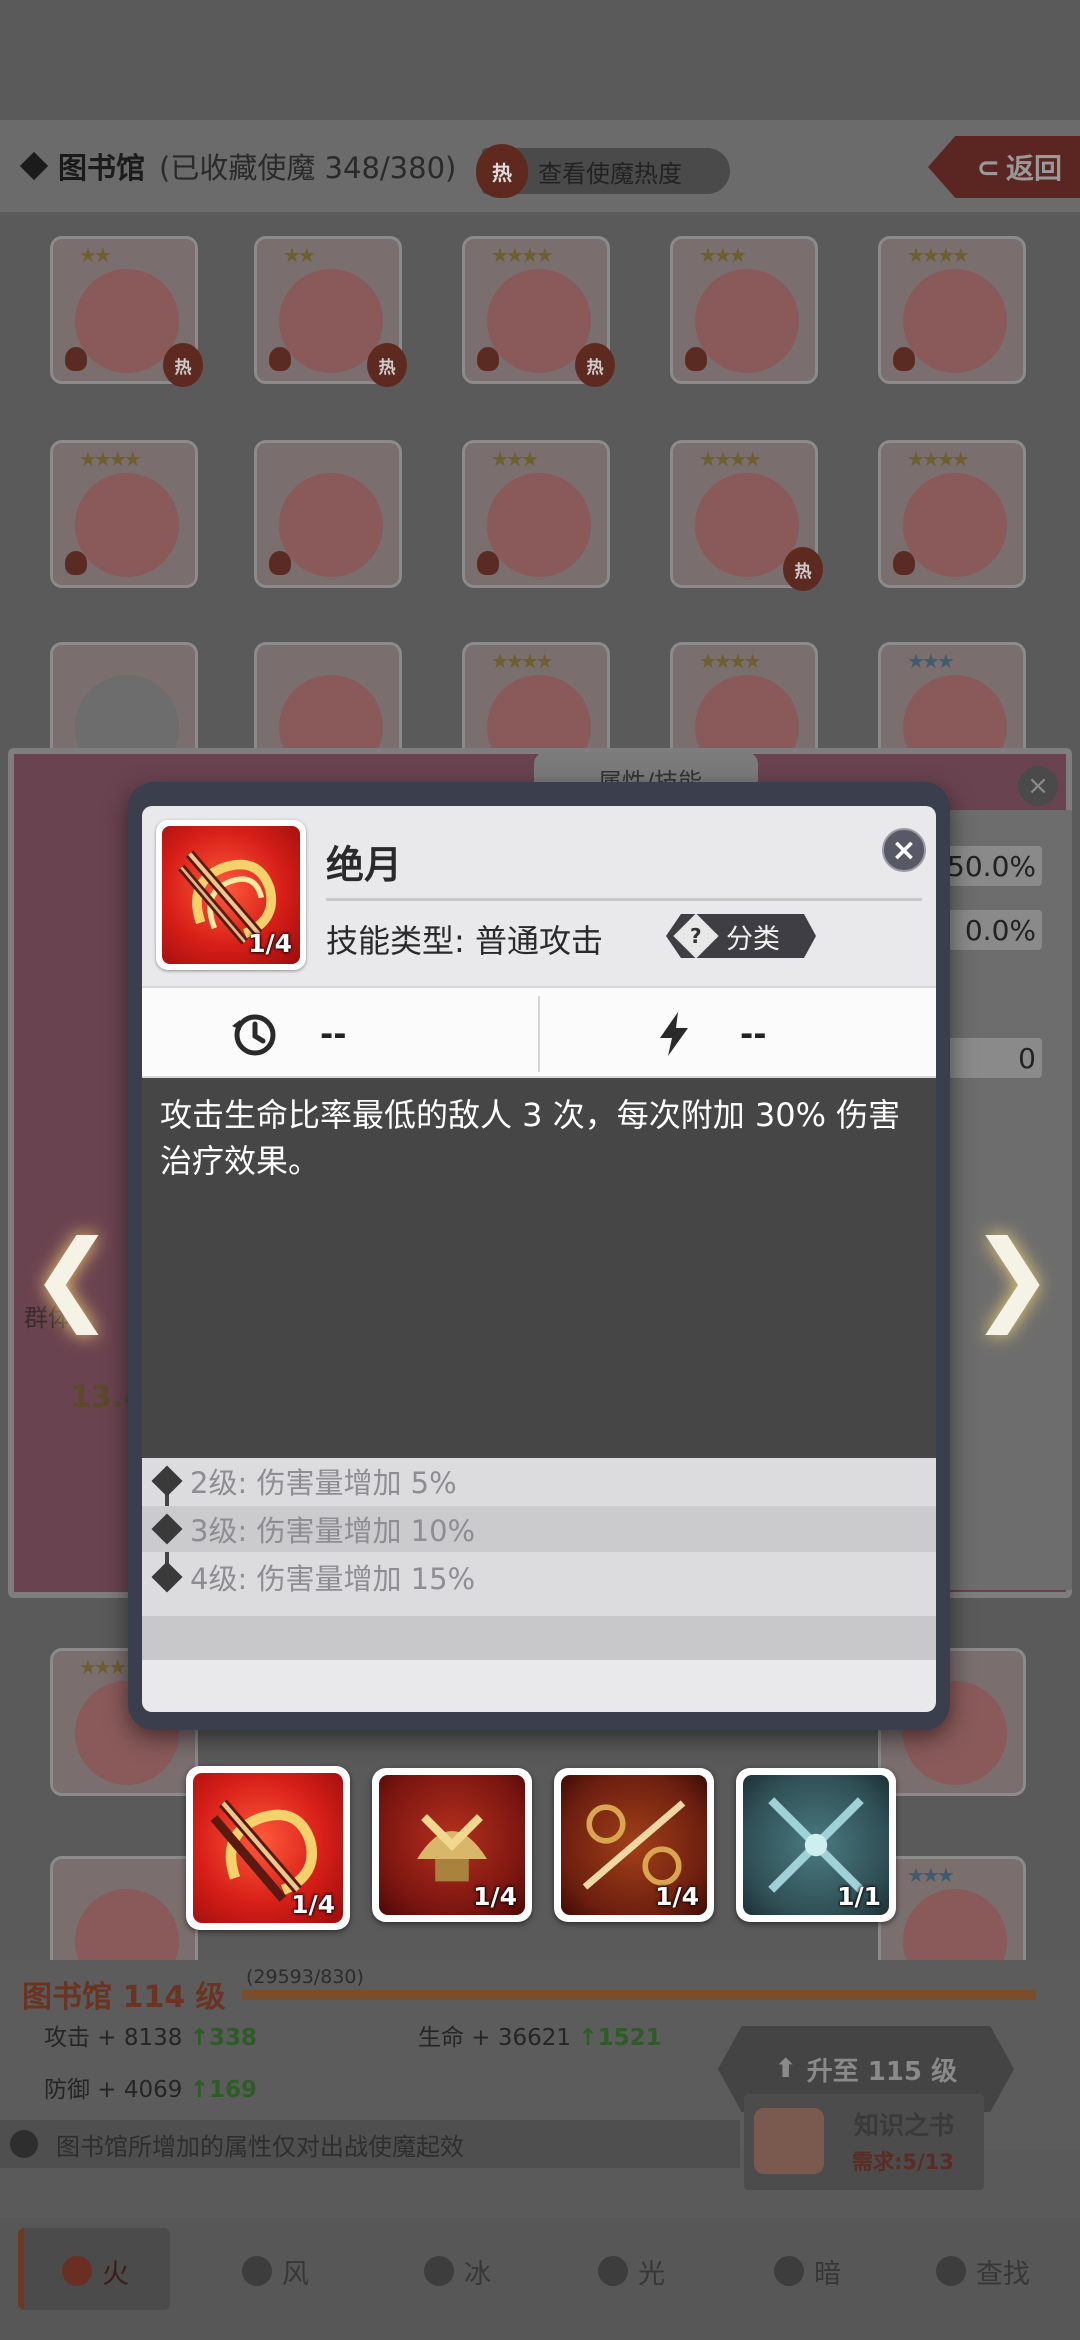 The height and width of the screenshot is (2340, 1080). What do you see at coordinates (539, 1577) in the screenshot?
I see `level-row: 4级: 伤害量增加 15%` at bounding box center [539, 1577].